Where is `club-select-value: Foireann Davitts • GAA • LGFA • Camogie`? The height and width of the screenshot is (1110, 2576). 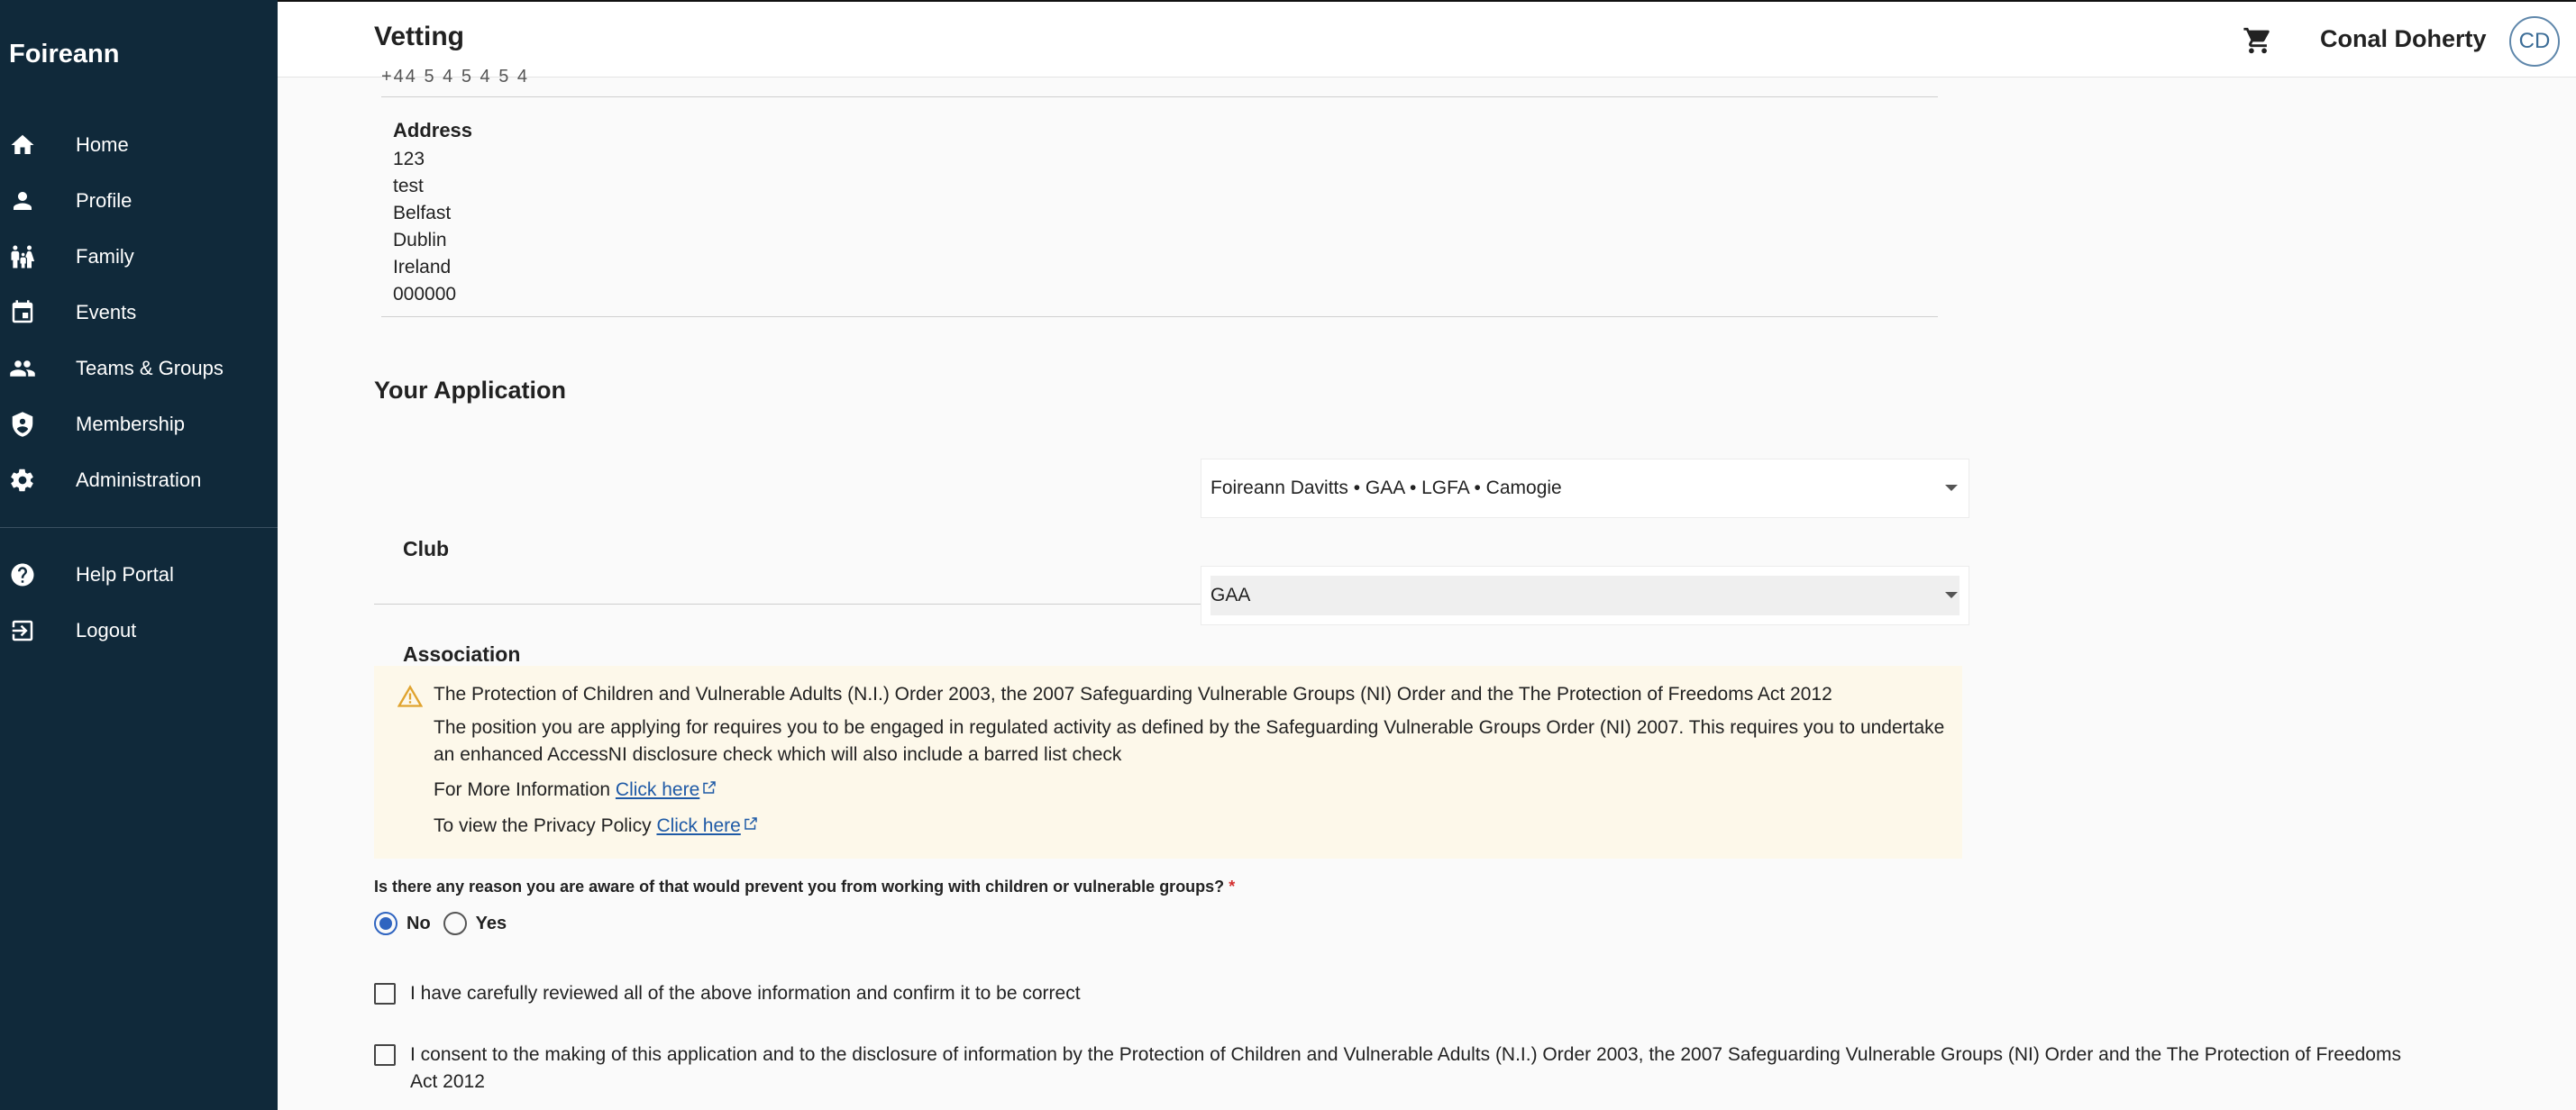
club-select-value: Foireann Davitts • GAA • LGFA • Camogie is located at coordinates (1386, 488).